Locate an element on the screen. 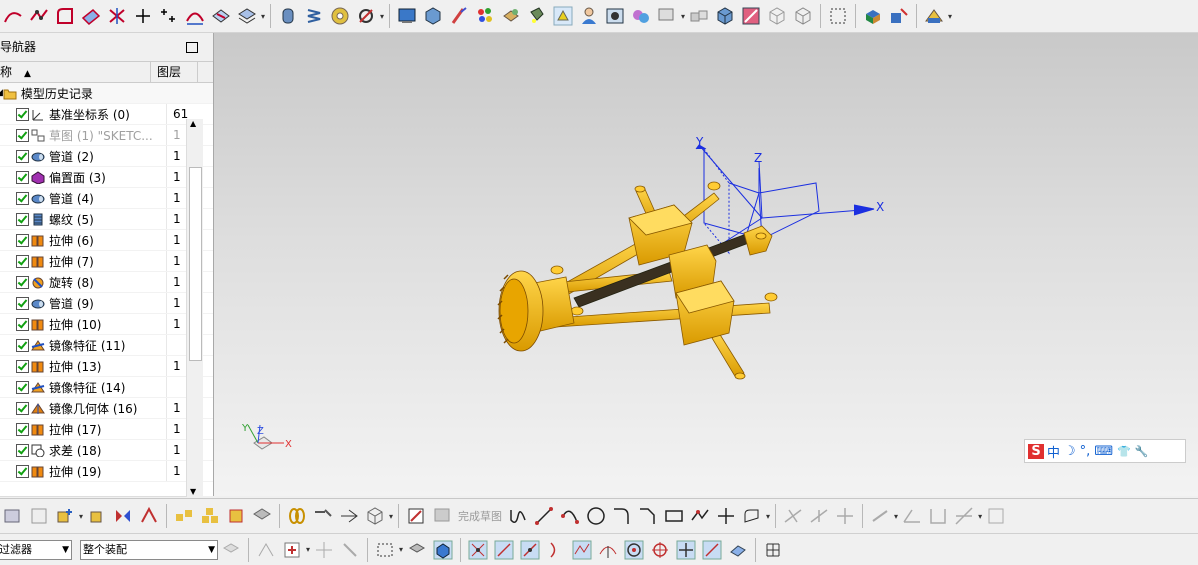  material-icon is located at coordinates (511, 16).